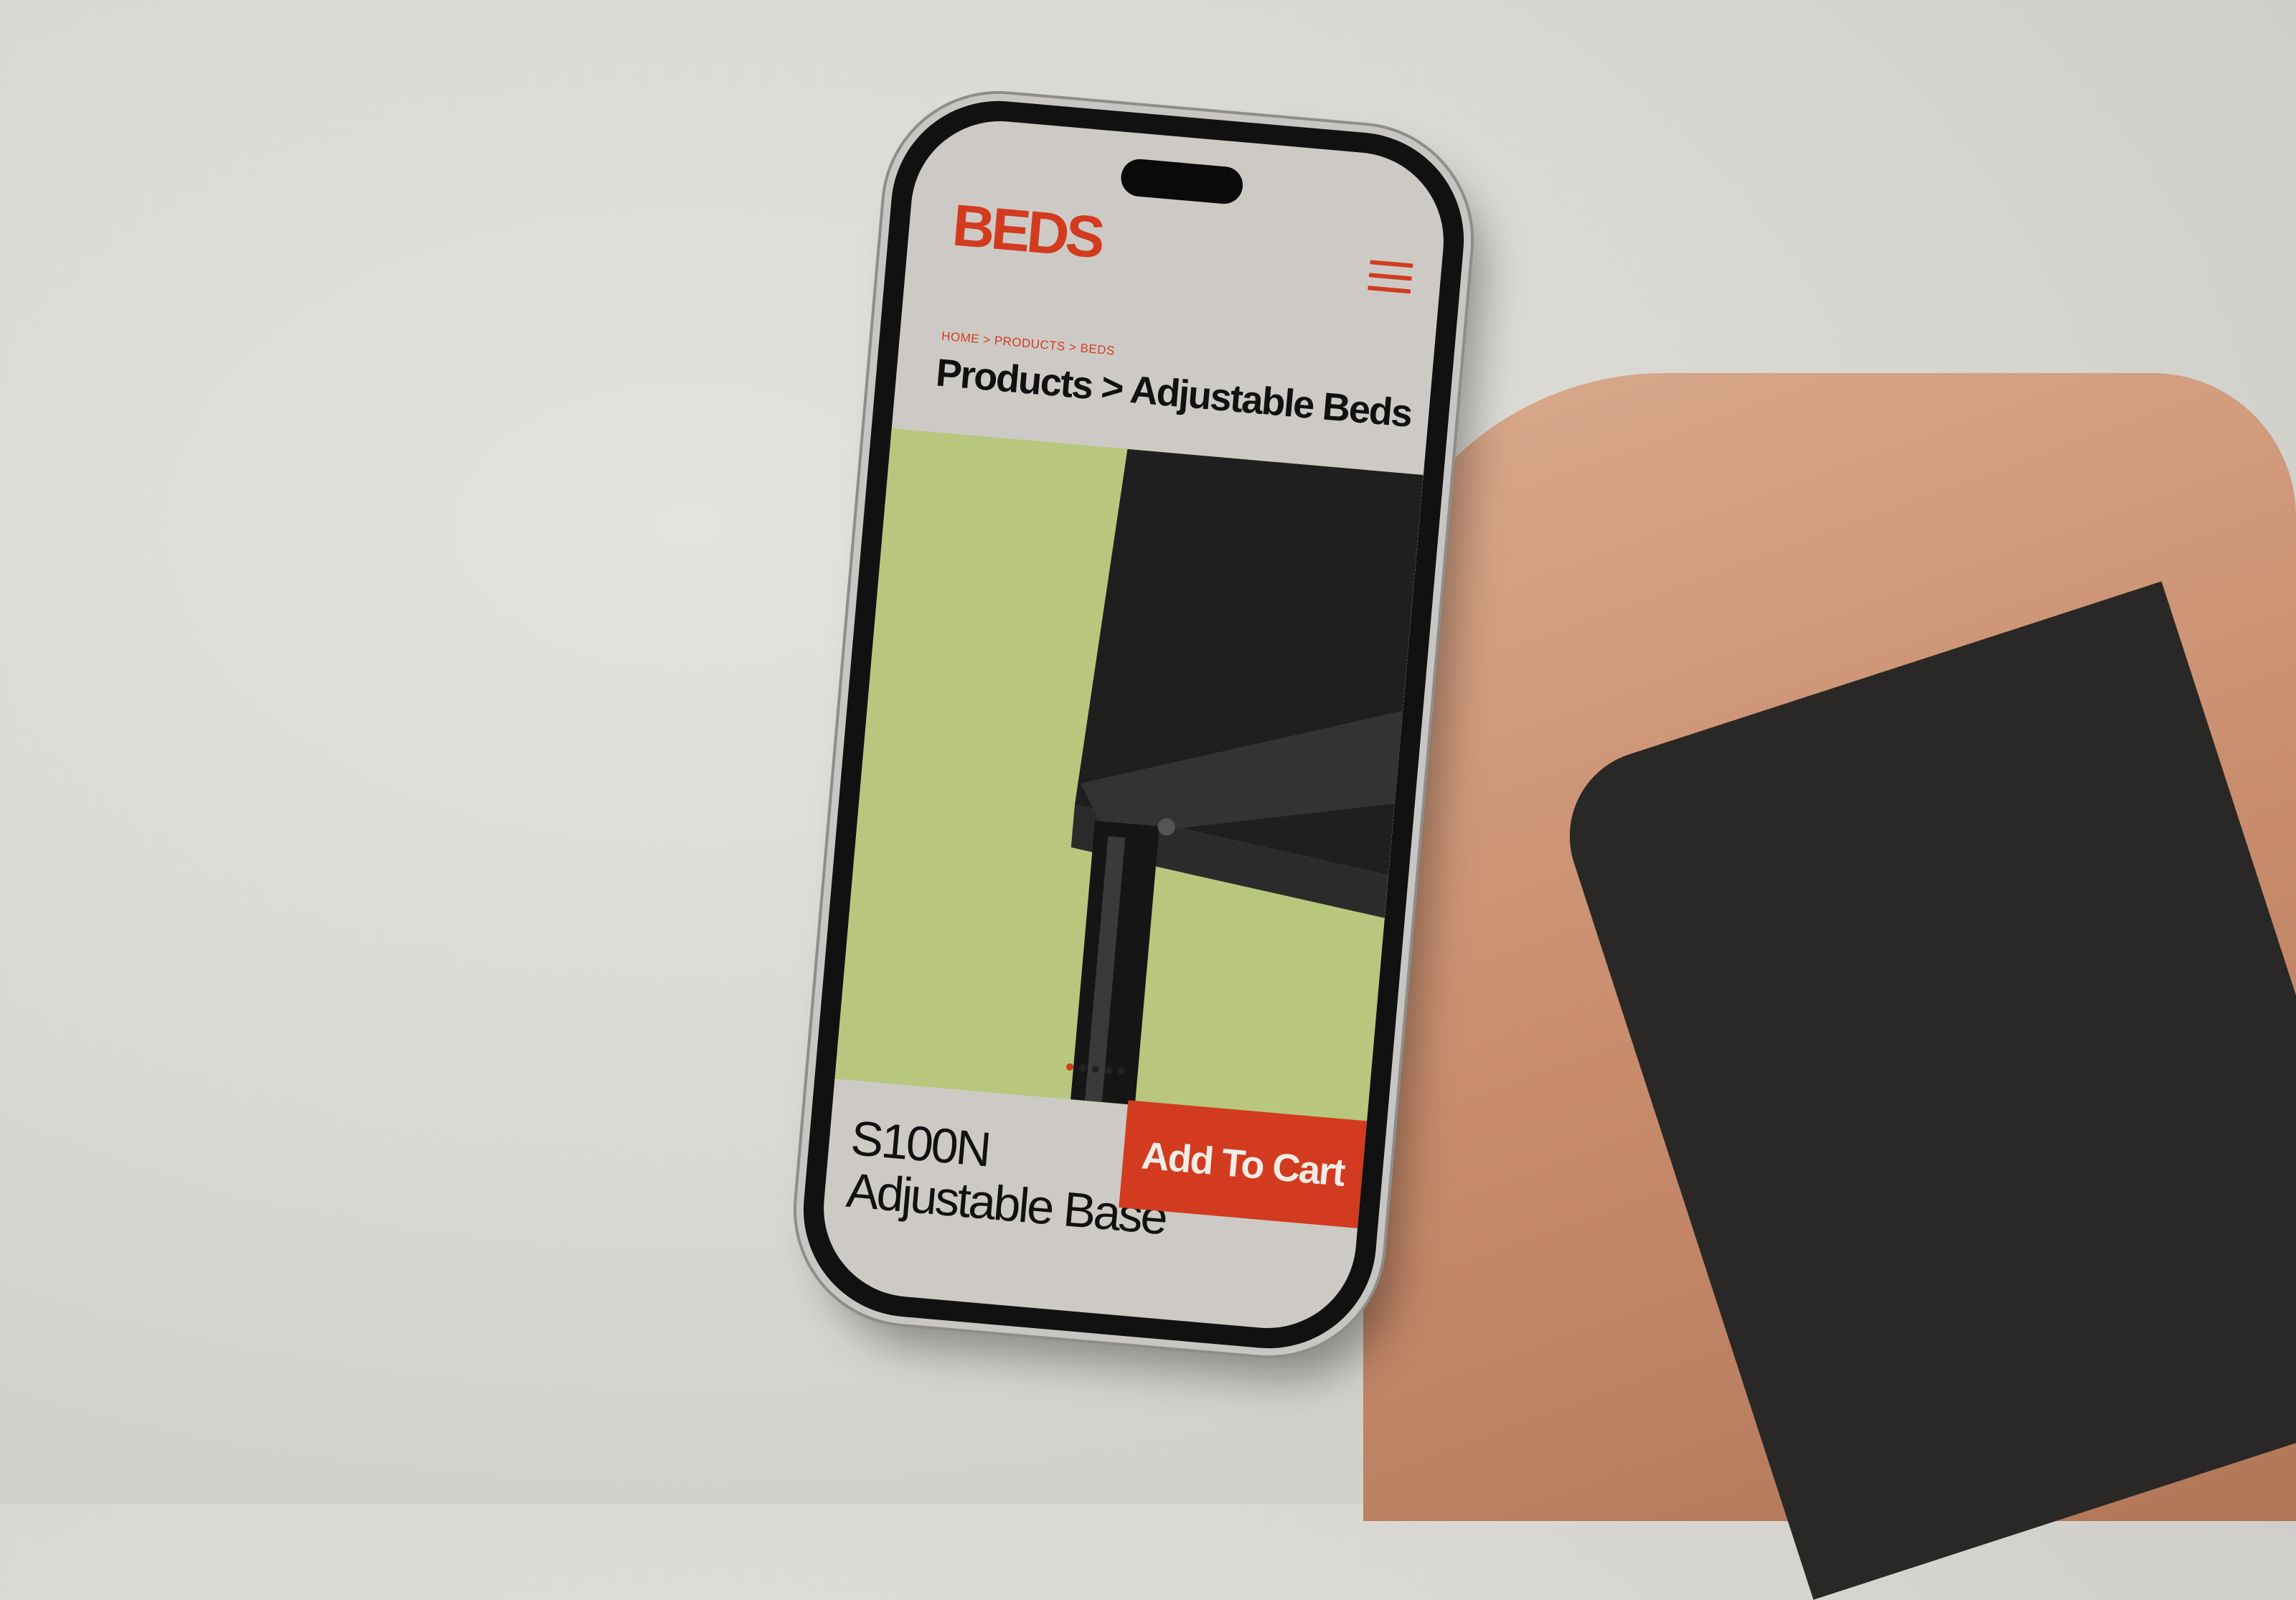  Describe the element at coordinates (1182, 181) in the screenshot. I see `dynamic-island` at that location.